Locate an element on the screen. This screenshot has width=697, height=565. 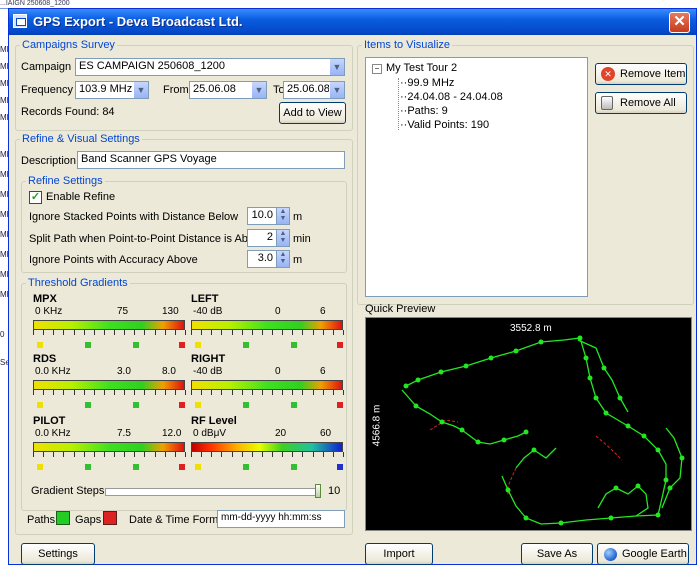
ignore-accuracy-input: 3.0 is located at coordinates (262, 259).